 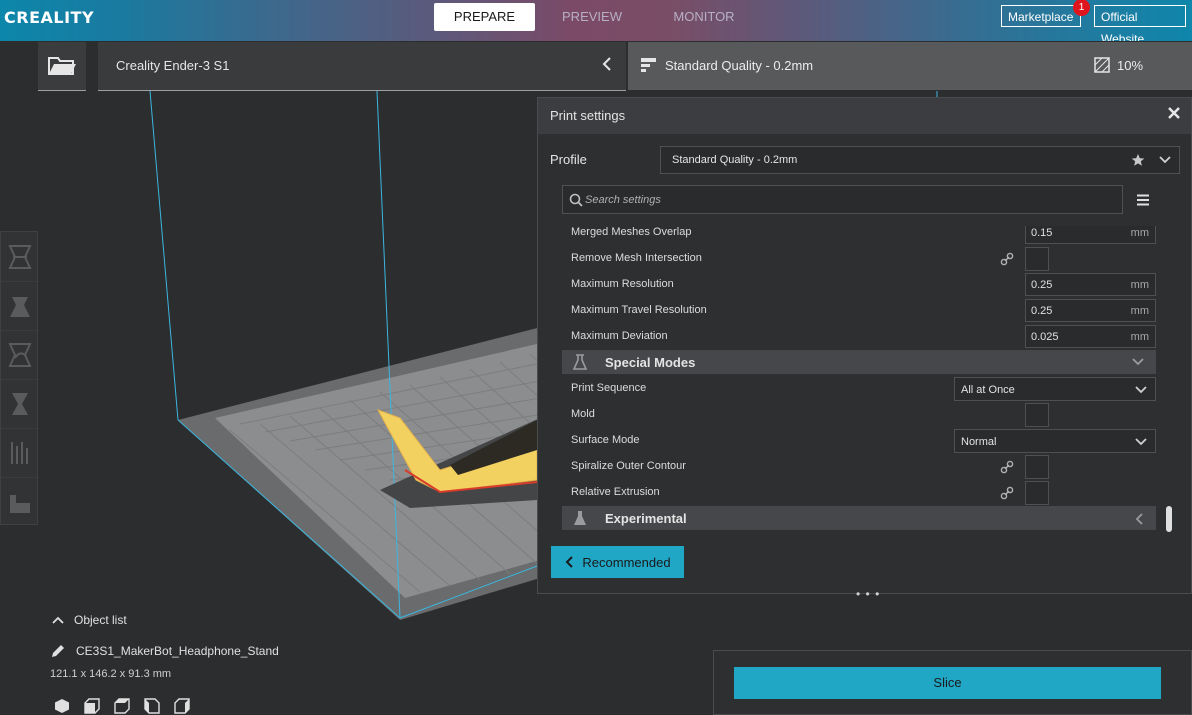 I want to click on setting-relative-extrusion: Relative Extrusion, so click(x=859, y=493).